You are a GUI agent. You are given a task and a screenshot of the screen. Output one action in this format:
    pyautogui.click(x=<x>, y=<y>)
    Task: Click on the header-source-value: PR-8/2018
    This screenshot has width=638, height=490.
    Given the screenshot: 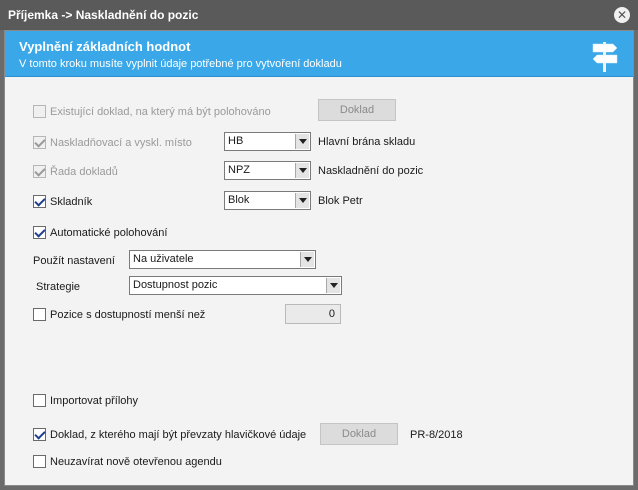 What is the action you would take?
    pyautogui.click(x=436, y=435)
    